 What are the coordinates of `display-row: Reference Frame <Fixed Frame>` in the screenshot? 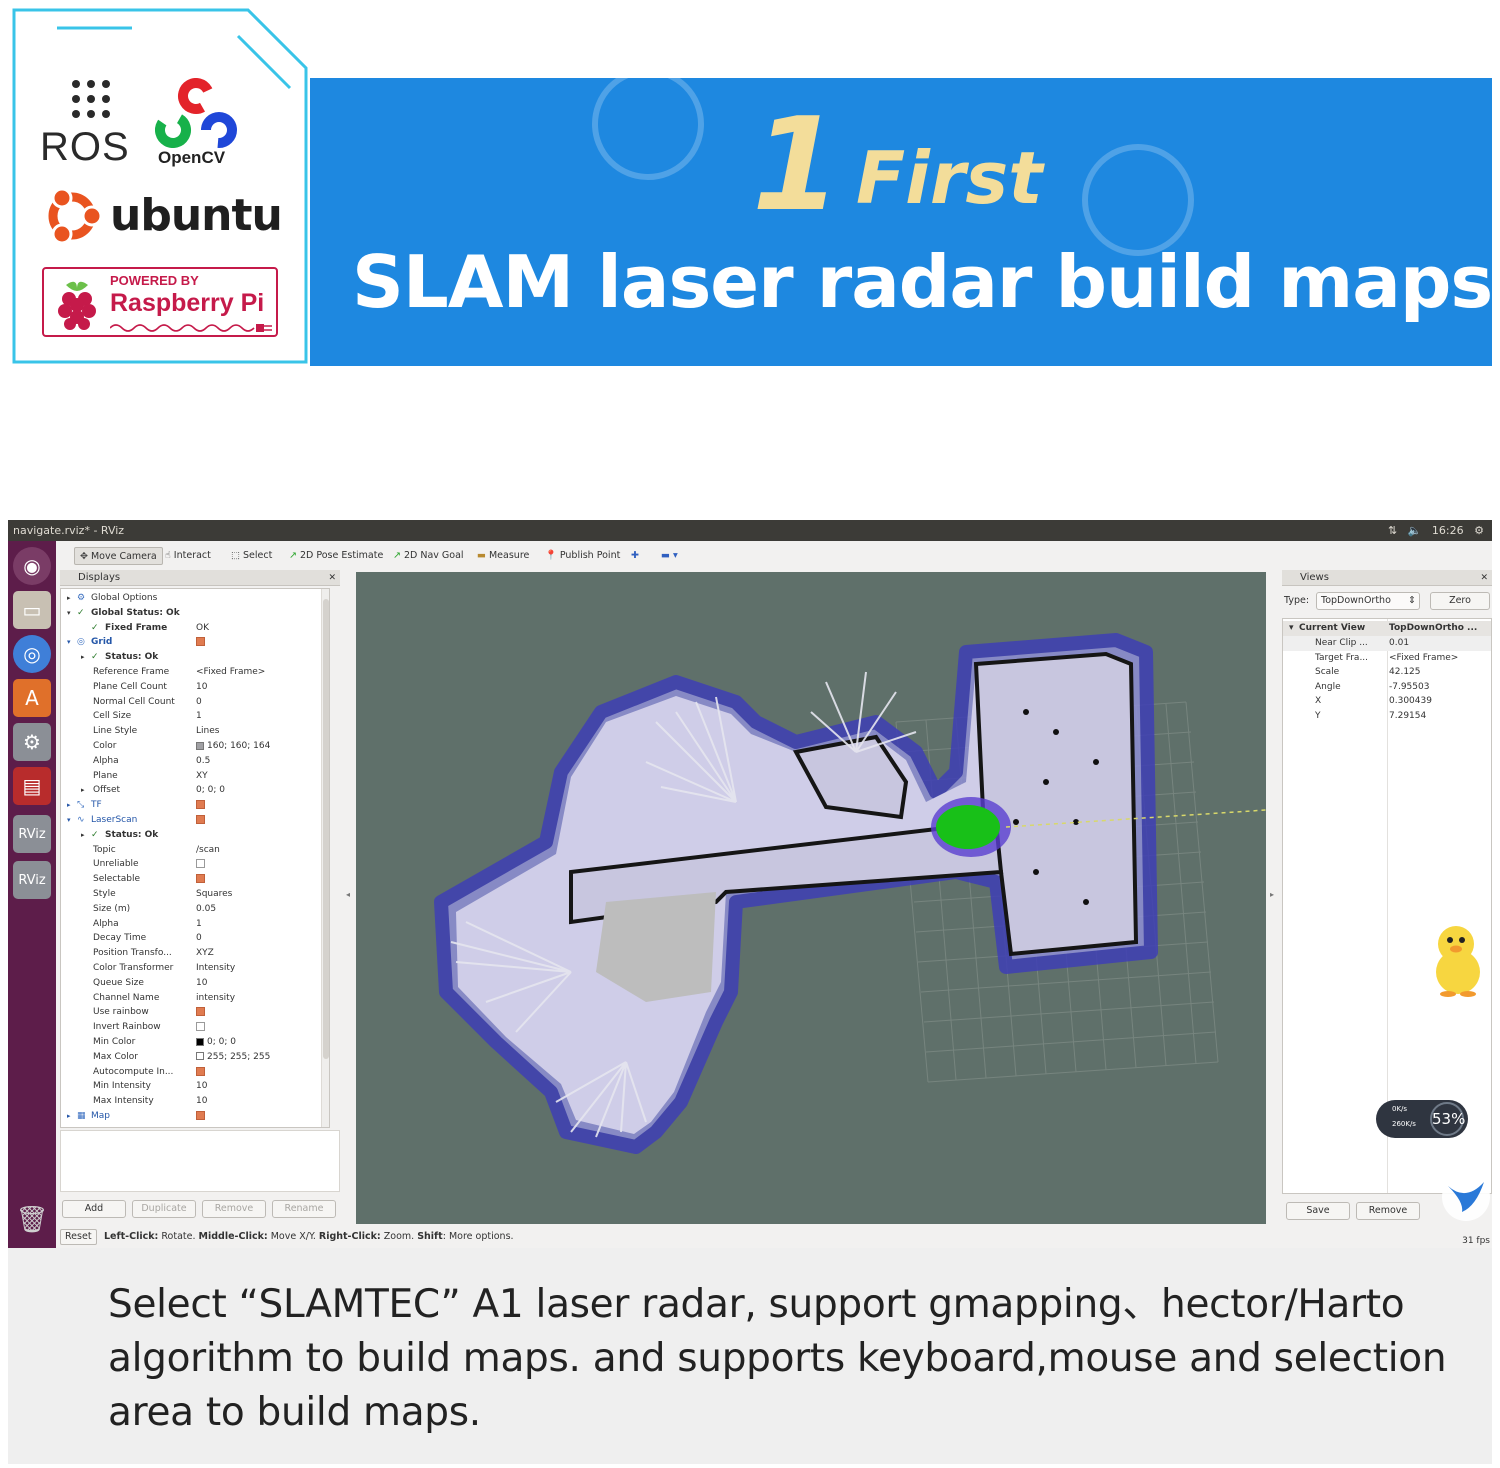 It's located at (195, 672).